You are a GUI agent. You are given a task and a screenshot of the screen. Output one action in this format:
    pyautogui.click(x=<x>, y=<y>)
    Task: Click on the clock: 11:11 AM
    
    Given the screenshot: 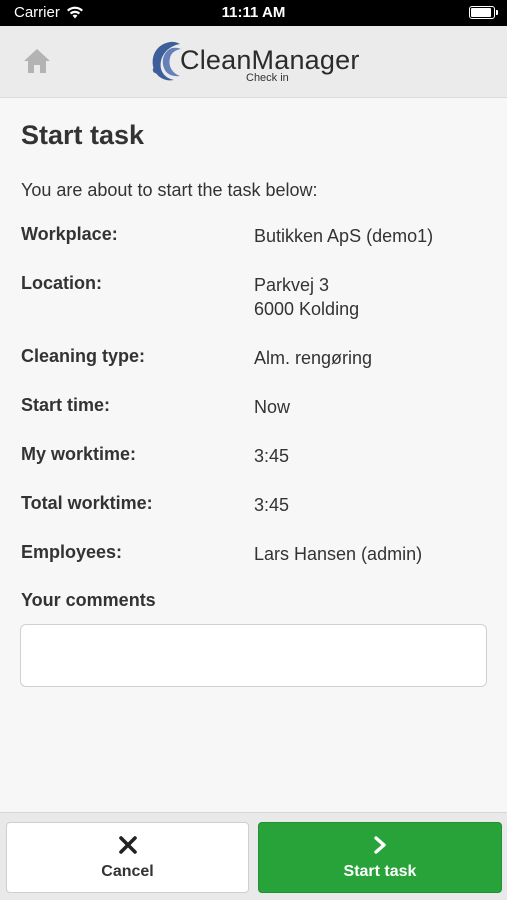 What is the action you would take?
    pyautogui.click(x=253, y=12)
    